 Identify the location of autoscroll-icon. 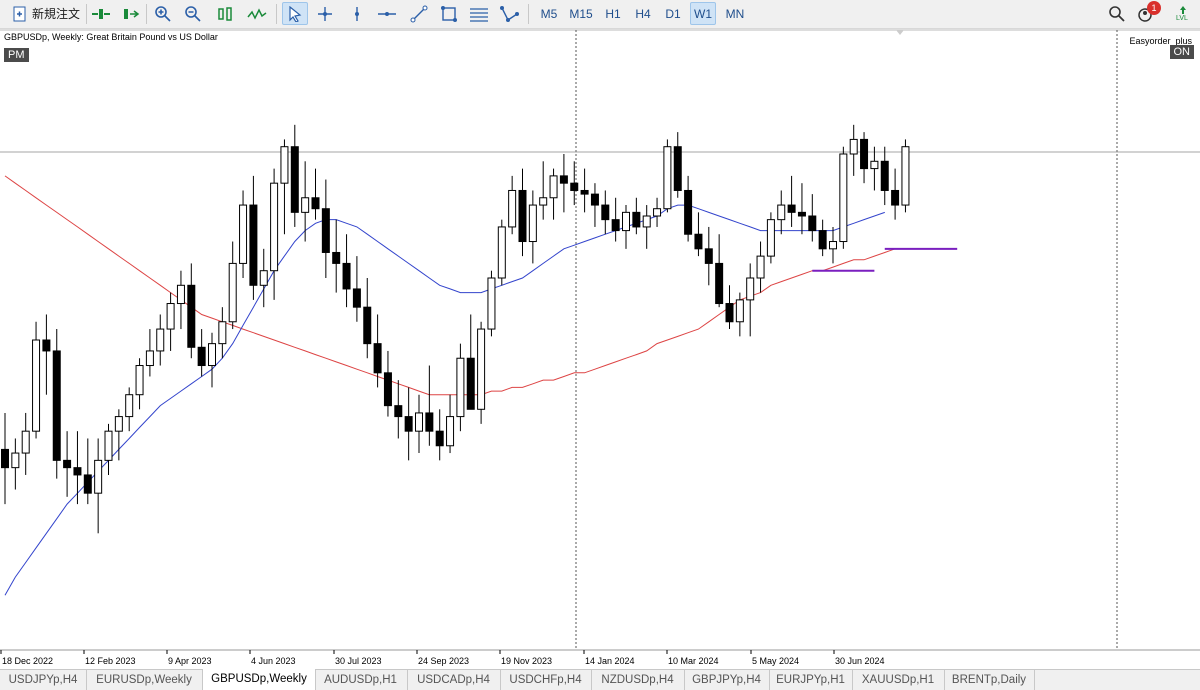
(131, 13).